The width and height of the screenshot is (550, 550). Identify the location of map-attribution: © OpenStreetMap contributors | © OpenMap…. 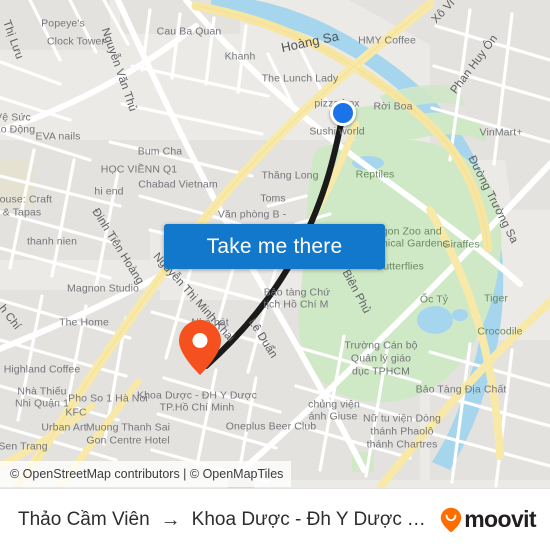
(146, 474).